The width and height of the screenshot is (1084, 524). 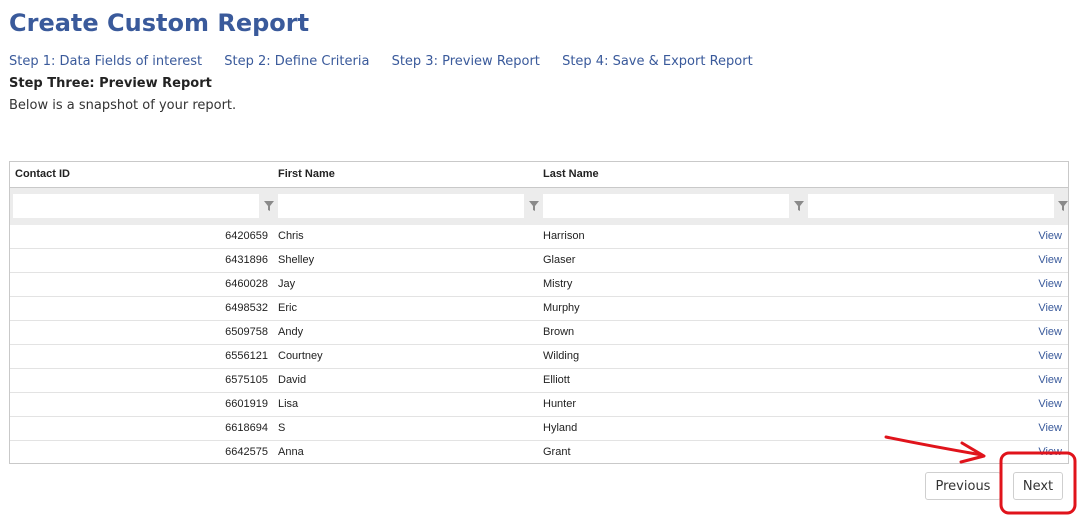 I want to click on step-heading: Step Three: Preview Report, so click(x=110, y=83).